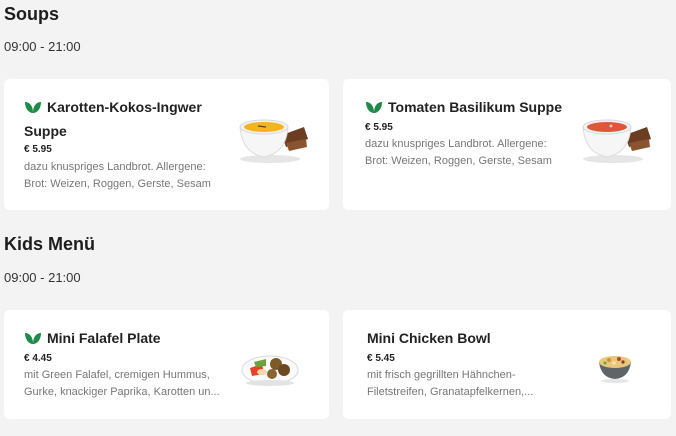 Image resolution: width=676 pixels, height=436 pixels. What do you see at coordinates (104, 338) in the screenshot?
I see `menu-item-name: Mini Falafel Plate` at bounding box center [104, 338].